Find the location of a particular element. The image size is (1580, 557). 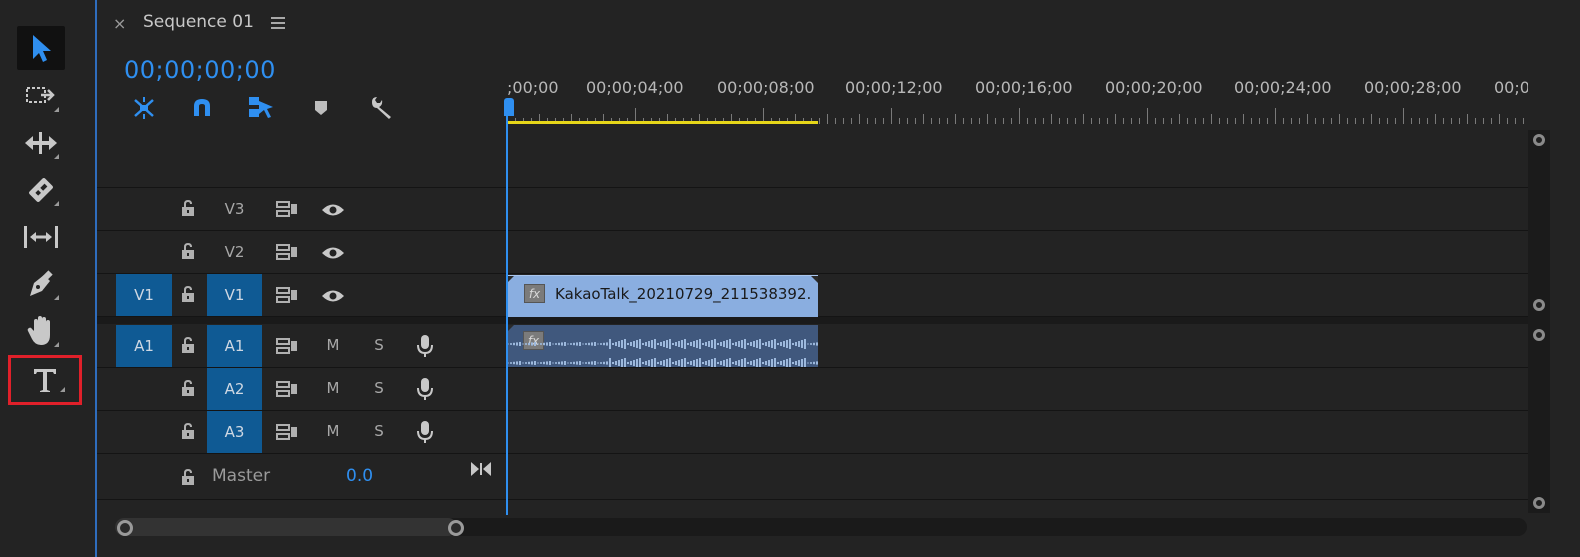

razor-tool-button is located at coordinates (41, 190).